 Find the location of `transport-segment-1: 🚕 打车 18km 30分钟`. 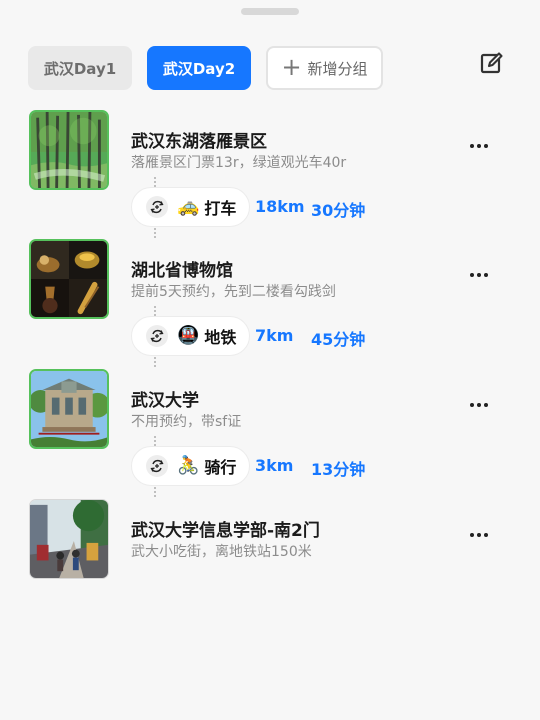

transport-segment-1: 🚕 打车 18km 30分钟 is located at coordinates (331, 207).